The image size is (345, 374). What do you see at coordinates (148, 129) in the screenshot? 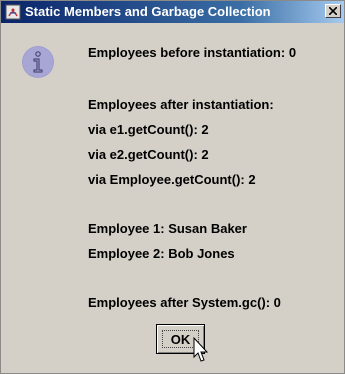
I see `message-e1-count: via e1.getCount(): 2` at bounding box center [148, 129].